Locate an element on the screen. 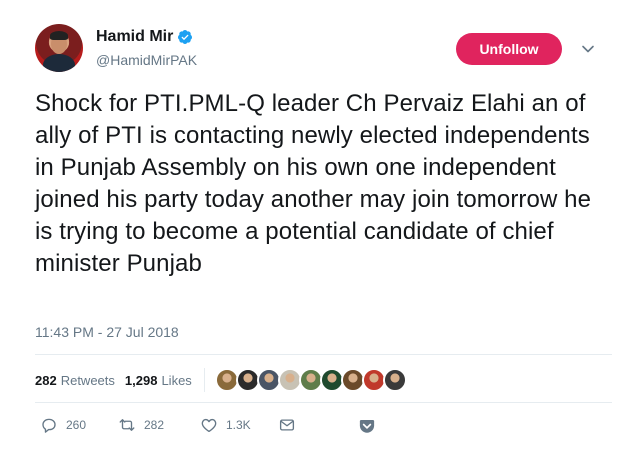  retweet-count: 282 is located at coordinates (154, 425).